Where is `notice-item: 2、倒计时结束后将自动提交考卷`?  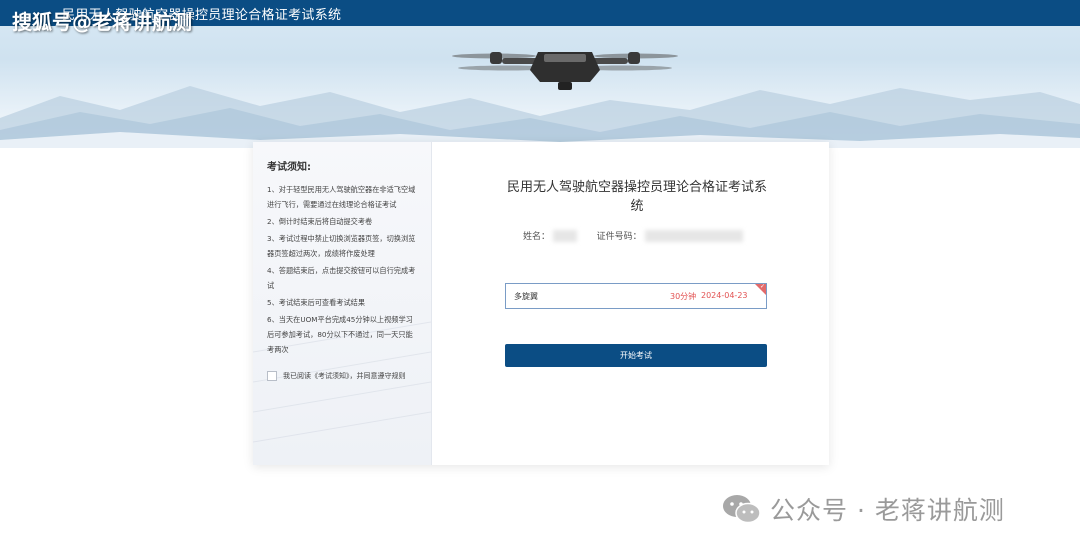 notice-item: 2、倒计时结束后将自动提交考卷 is located at coordinates (320, 221).